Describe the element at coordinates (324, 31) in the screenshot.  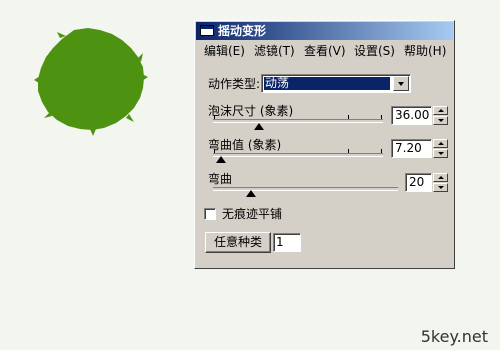
I see `title-bar: 摇动变形` at that location.